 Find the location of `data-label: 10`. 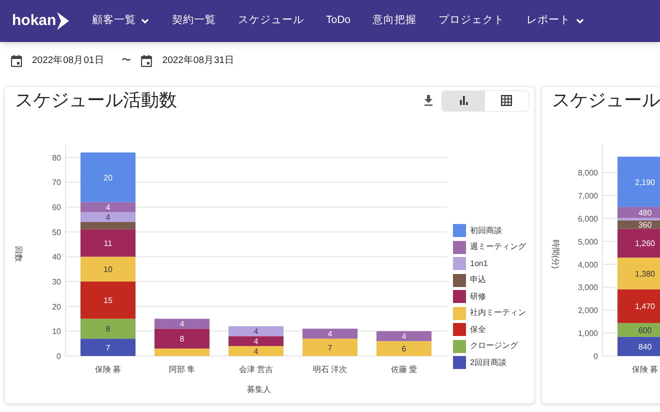

data-label: 10 is located at coordinates (108, 269).